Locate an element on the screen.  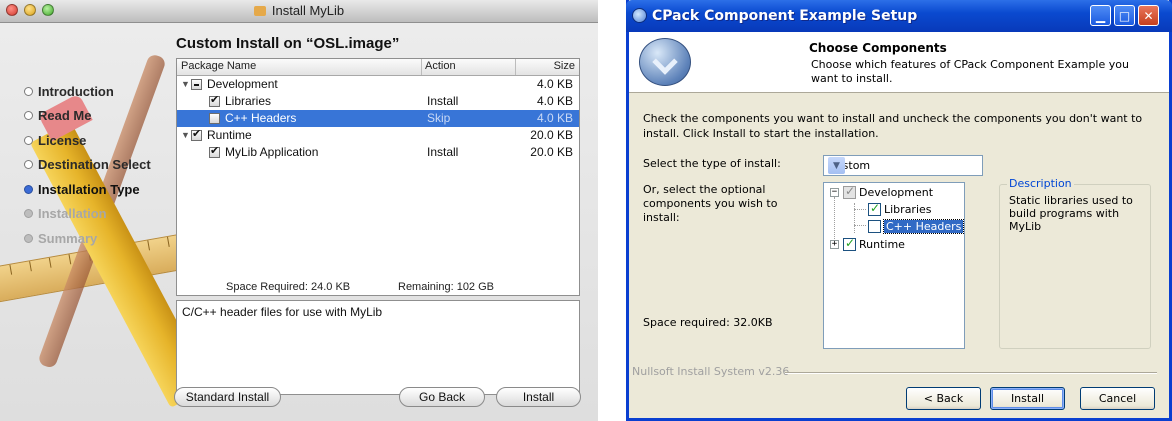
table-row: Libraries Install 4.0 KB is located at coordinates (378, 101).